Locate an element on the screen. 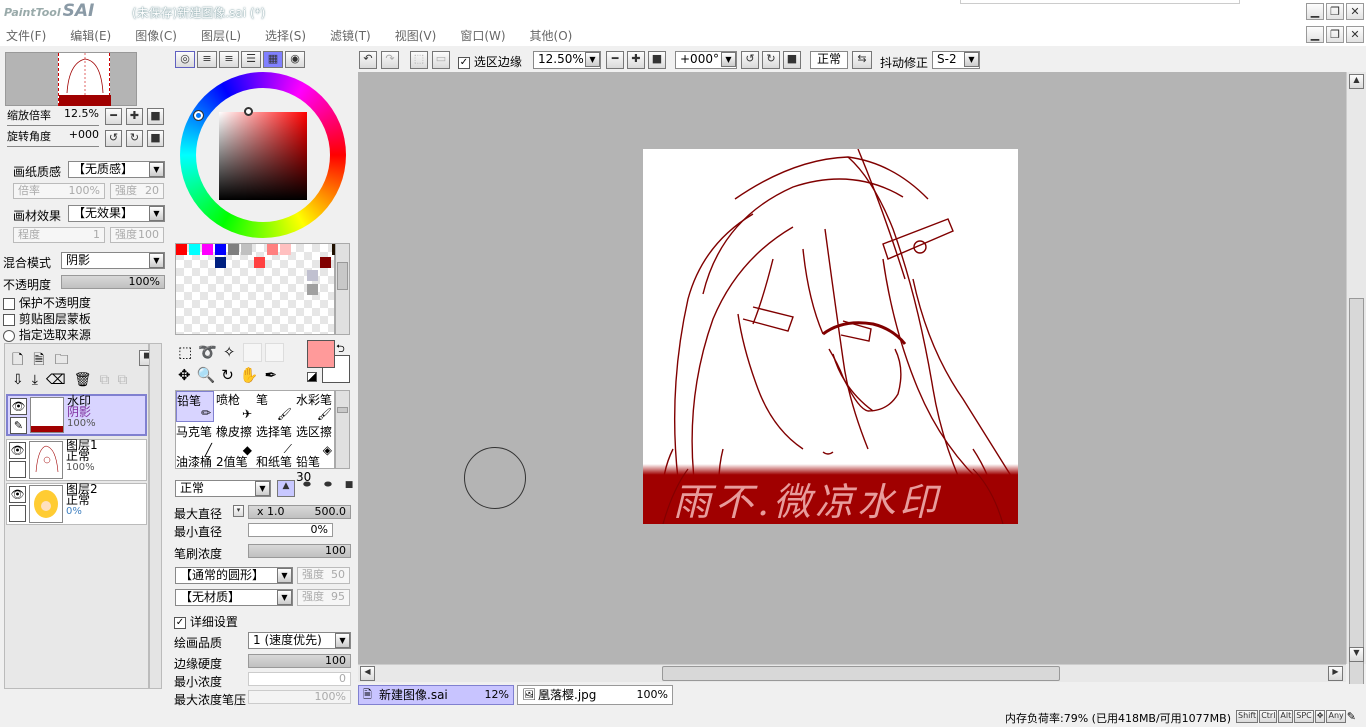  vertical-scrollbar: ▲ ▼ is located at coordinates (1356, 379).